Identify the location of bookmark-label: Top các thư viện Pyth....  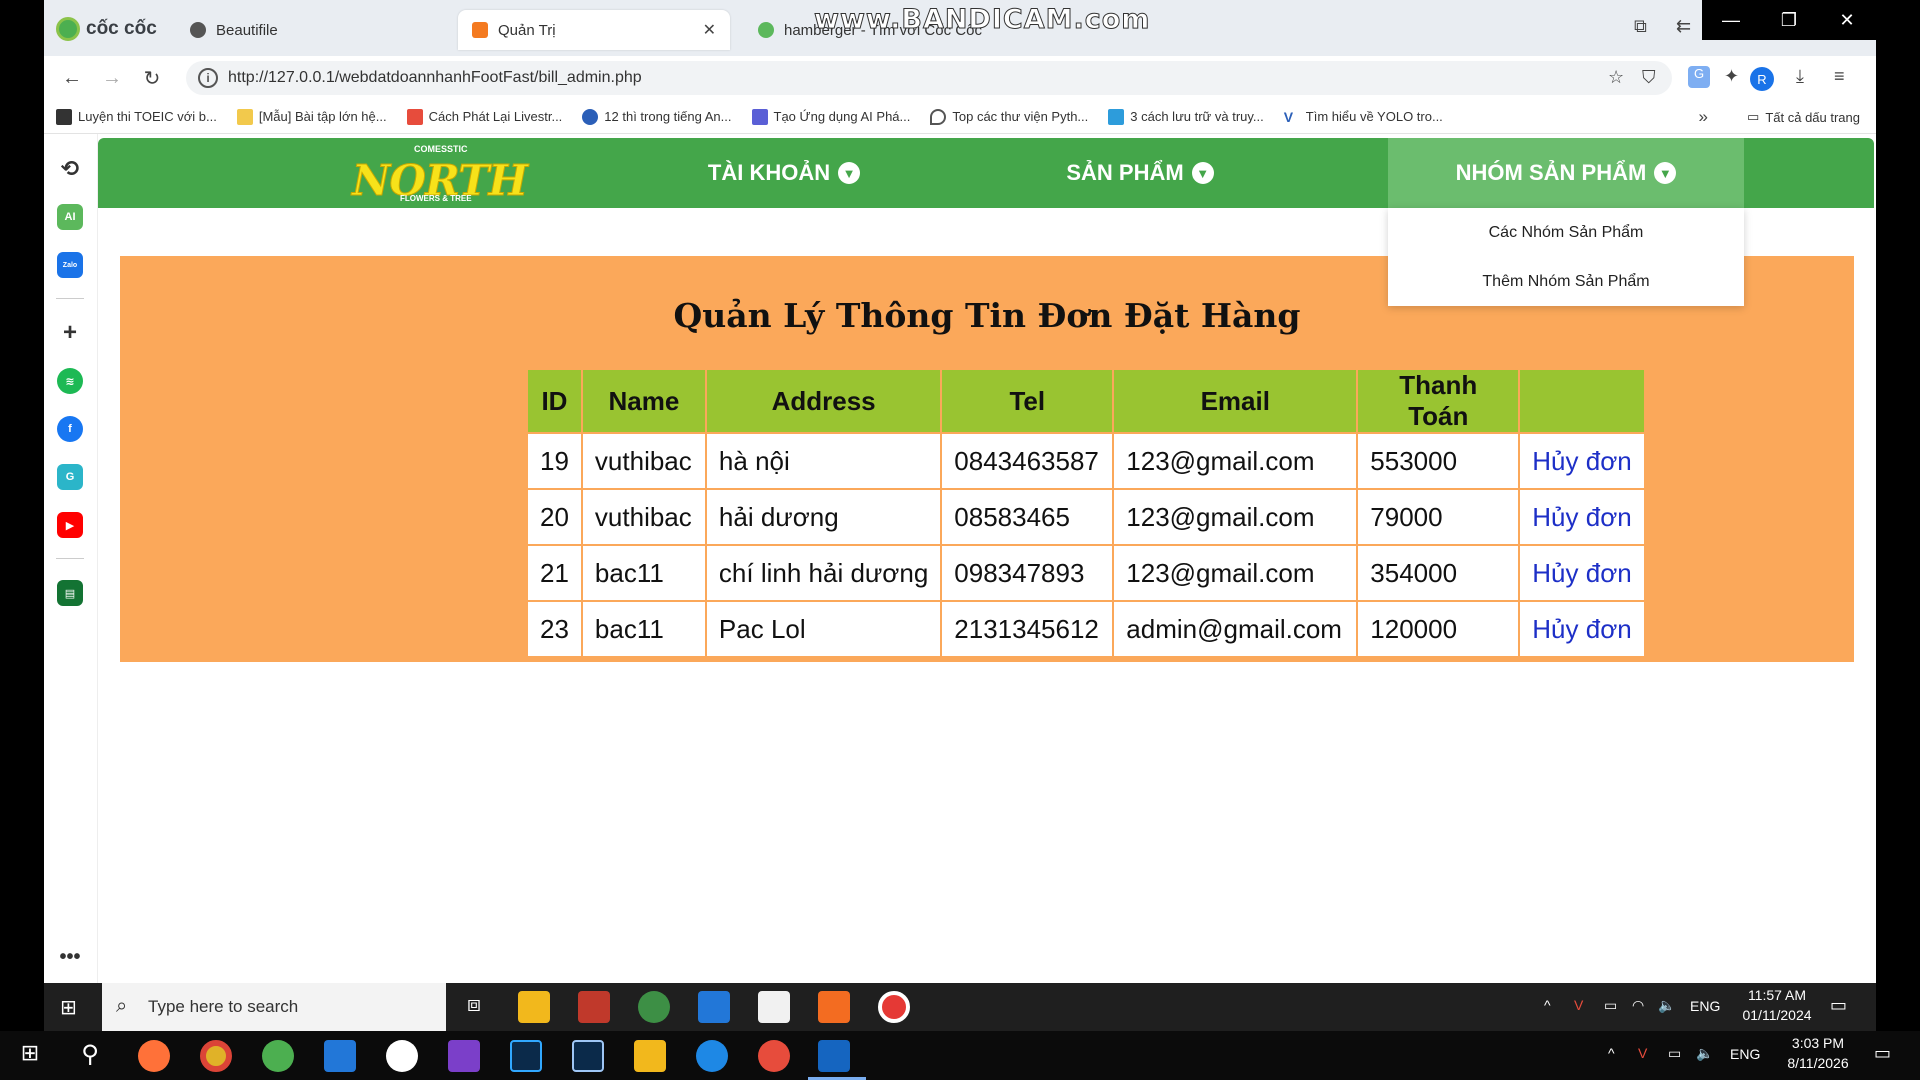
(1020, 116).